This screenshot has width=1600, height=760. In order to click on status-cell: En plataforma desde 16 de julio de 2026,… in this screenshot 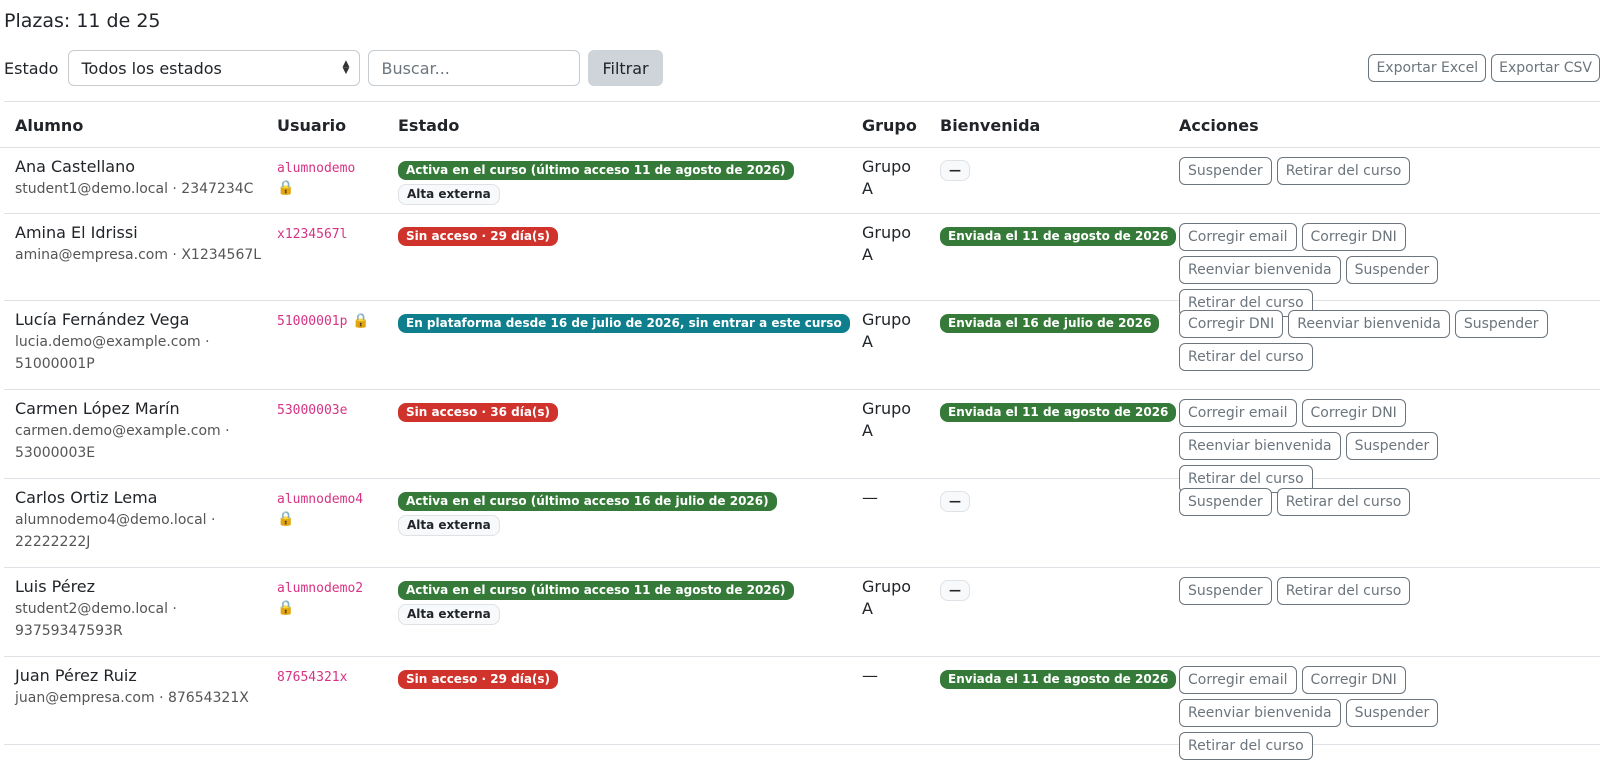, I will do `click(628, 323)`.